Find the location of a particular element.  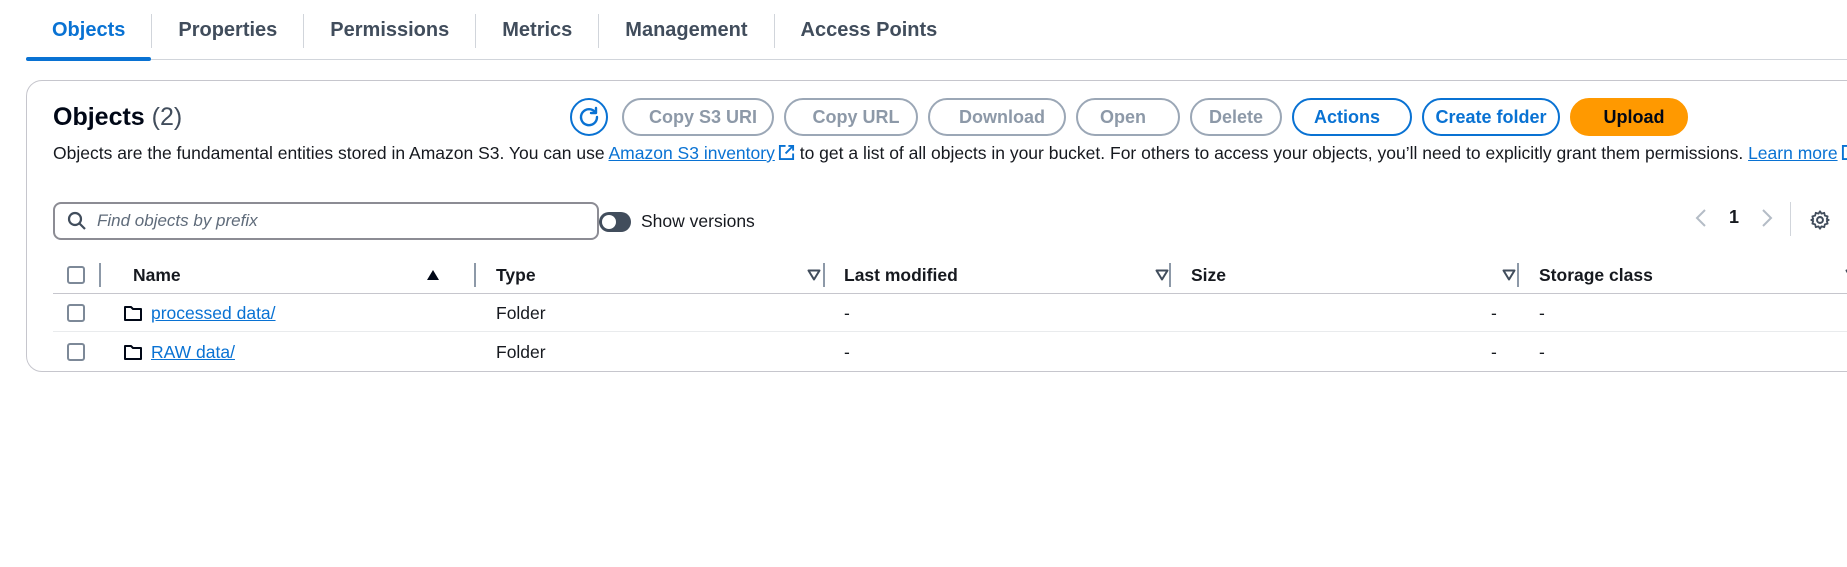

open-label: Open is located at coordinates (1123, 116).